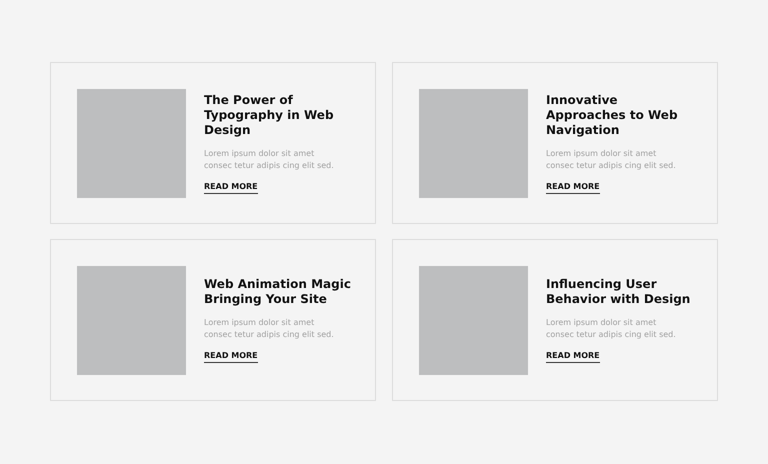 This screenshot has width=768, height=464. What do you see at coordinates (269, 115) in the screenshot?
I see `post-title: The Power of Typography in Web Design` at bounding box center [269, 115].